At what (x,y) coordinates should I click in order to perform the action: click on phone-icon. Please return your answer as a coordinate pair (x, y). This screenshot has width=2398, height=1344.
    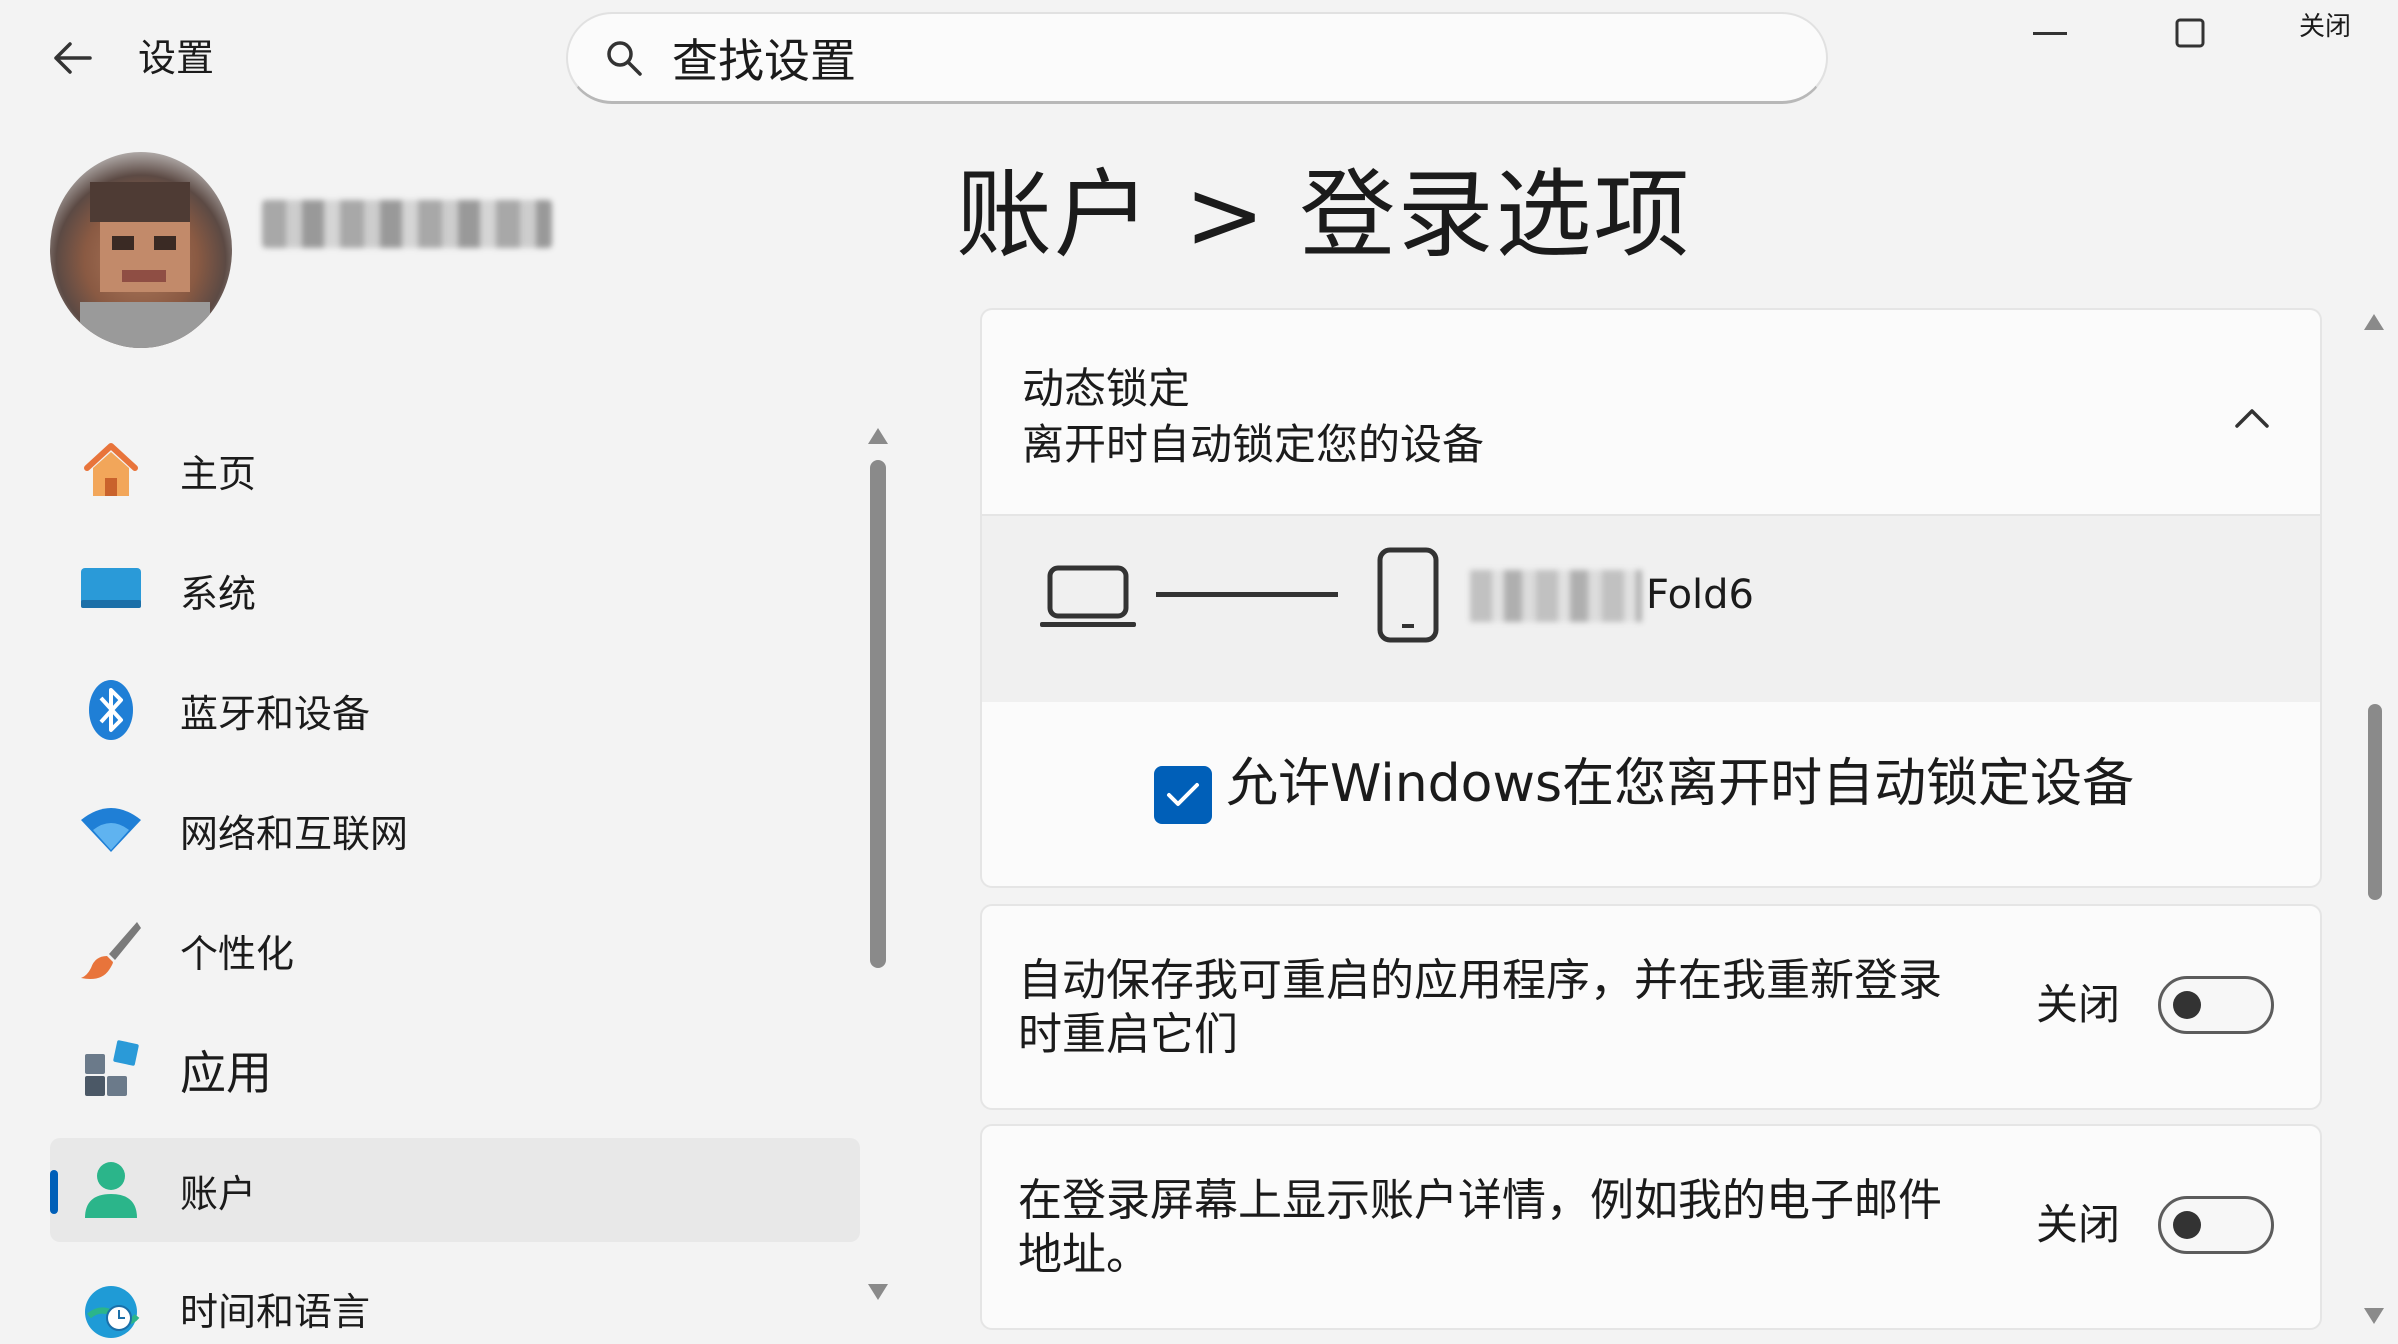
    Looking at the image, I should click on (1408, 595).